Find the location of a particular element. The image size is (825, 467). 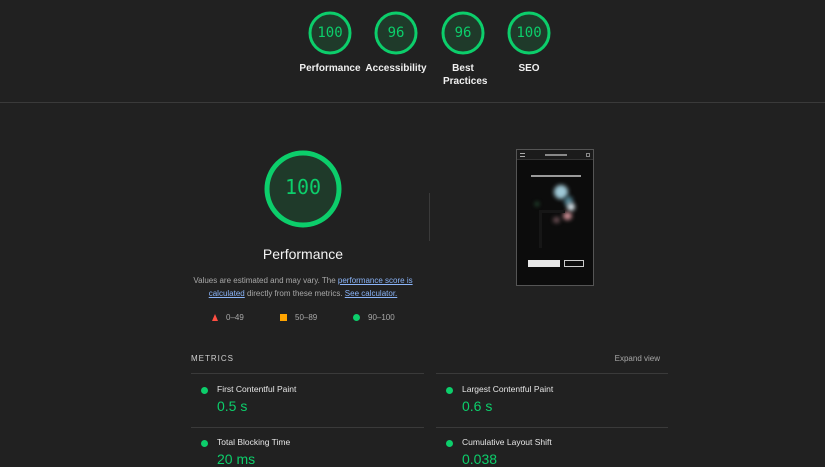

performance-gauge: 100 is located at coordinates (303, 189).